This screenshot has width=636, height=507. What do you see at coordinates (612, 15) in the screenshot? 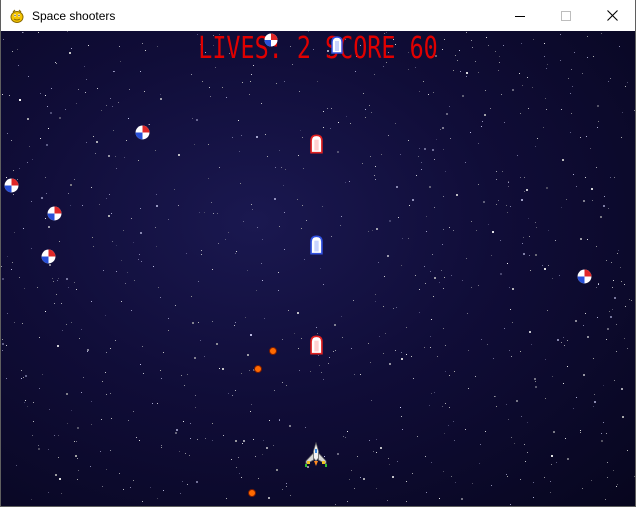
I see `close-button` at bounding box center [612, 15].